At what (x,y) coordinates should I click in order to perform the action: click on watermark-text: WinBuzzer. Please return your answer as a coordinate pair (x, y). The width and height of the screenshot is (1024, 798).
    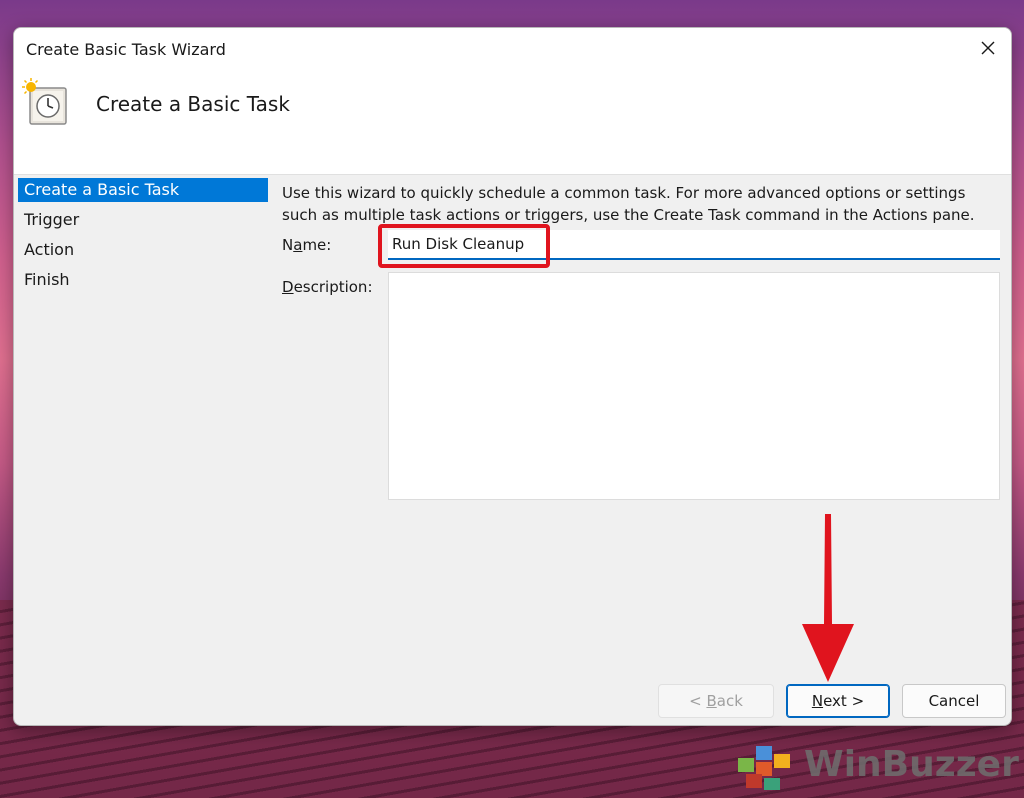
    Looking at the image, I should click on (911, 764).